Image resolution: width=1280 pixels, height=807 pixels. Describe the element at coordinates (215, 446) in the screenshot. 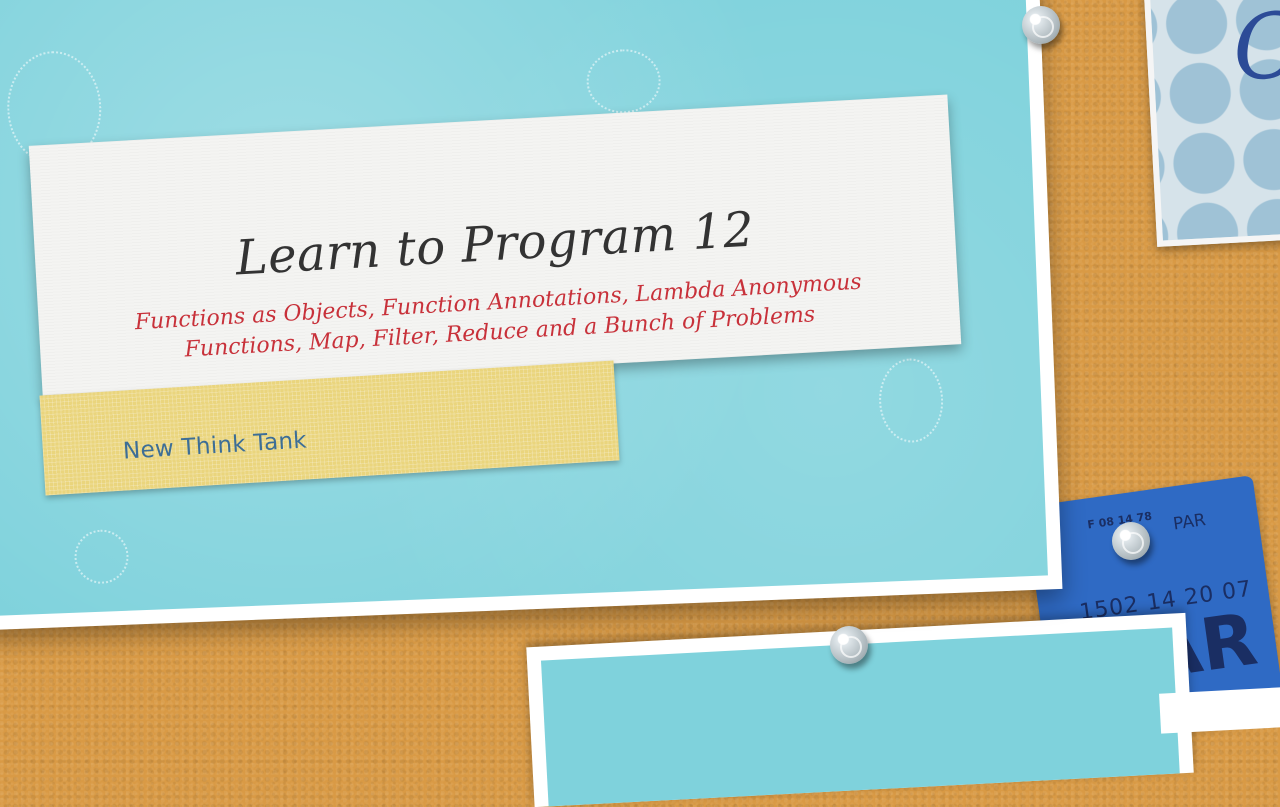

I see `brand-label: New Think Tank` at that location.